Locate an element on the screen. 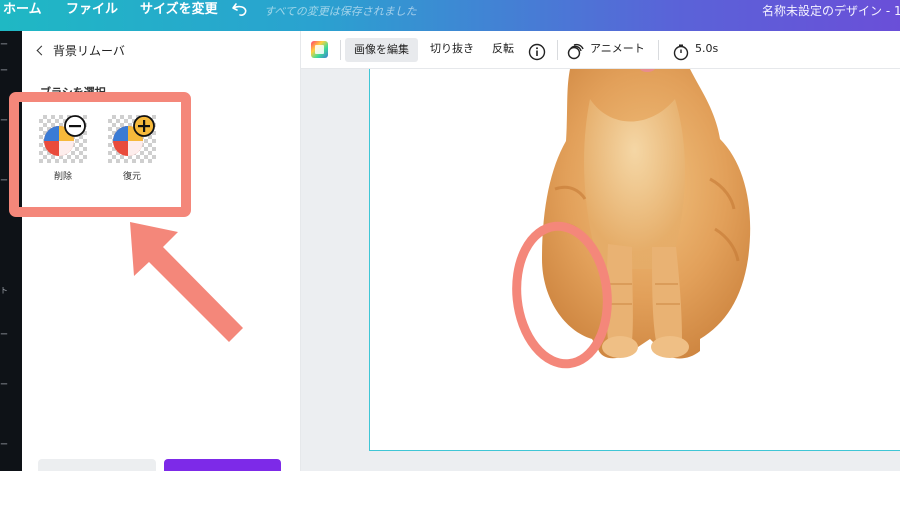  bottom-strip is located at coordinates (450, 488).